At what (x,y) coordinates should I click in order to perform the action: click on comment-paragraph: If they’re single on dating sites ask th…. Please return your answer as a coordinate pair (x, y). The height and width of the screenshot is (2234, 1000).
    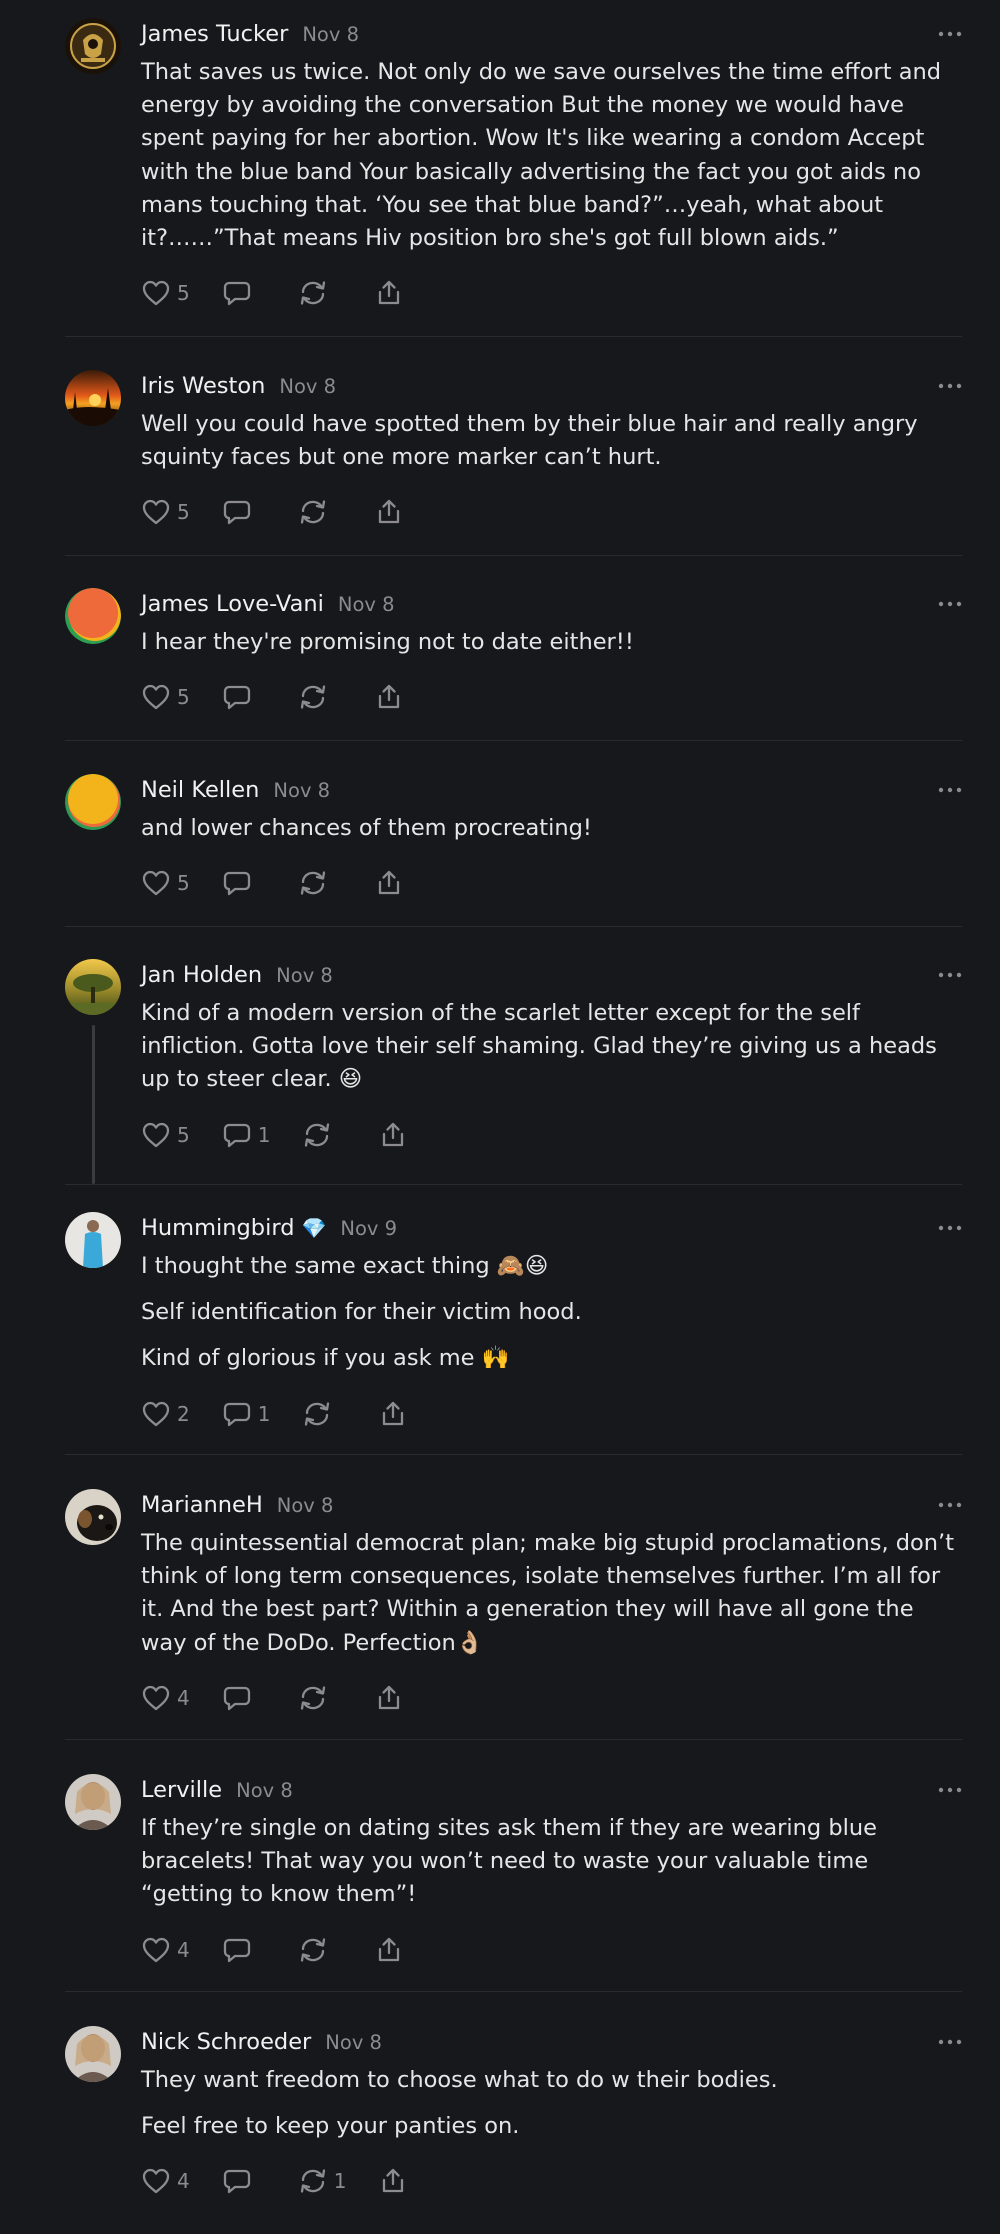
    Looking at the image, I should click on (509, 1861).